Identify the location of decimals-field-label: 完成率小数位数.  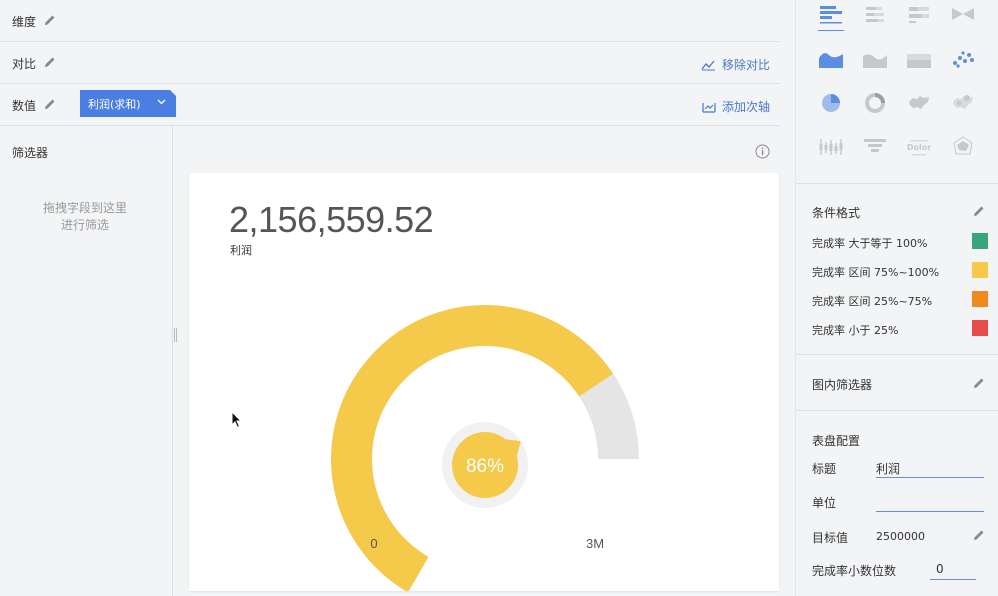
(854, 571).